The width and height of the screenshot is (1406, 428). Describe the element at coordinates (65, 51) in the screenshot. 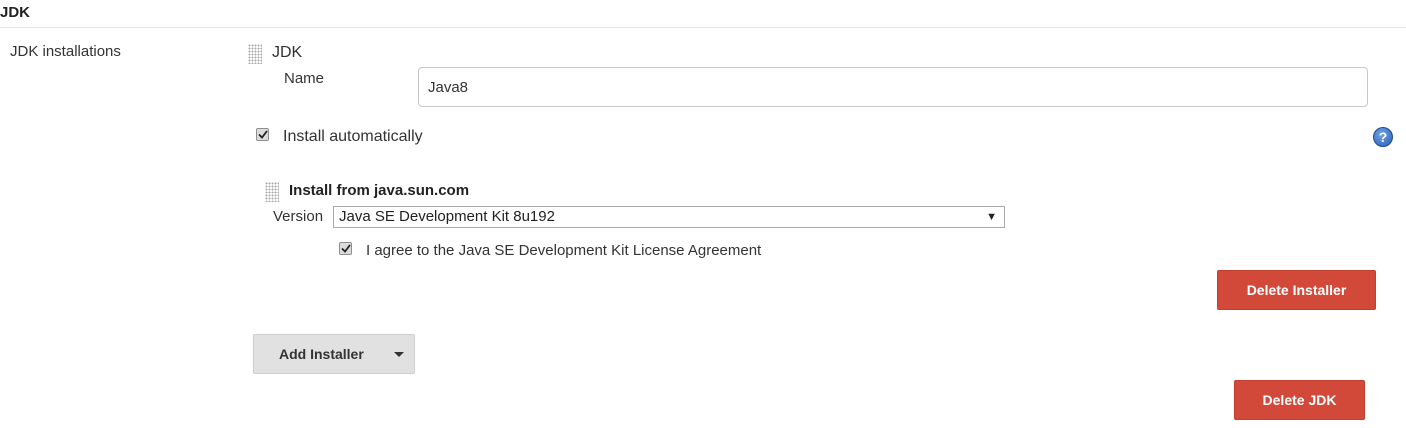

I see `jdk-installations-label: JDK installations` at that location.